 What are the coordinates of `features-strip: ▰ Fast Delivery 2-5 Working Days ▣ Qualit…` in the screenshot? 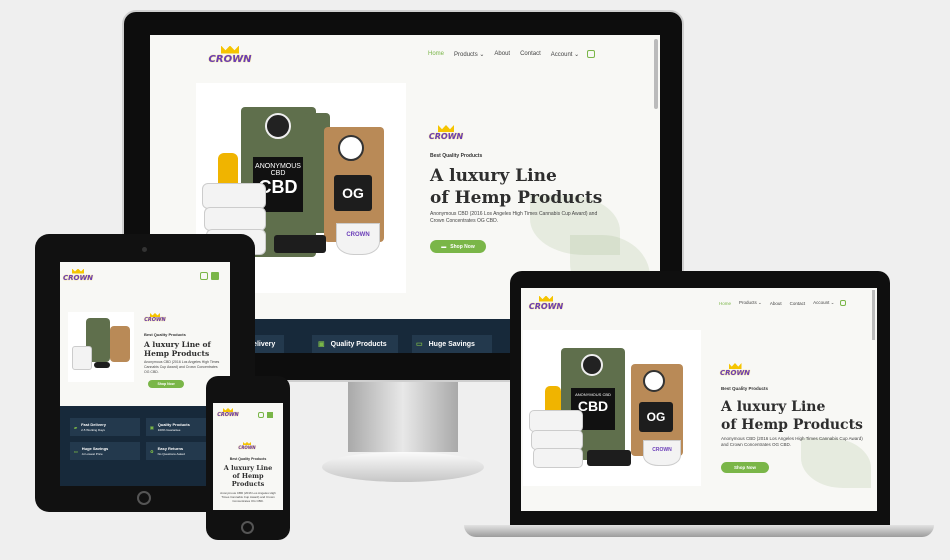 It's located at (145, 446).